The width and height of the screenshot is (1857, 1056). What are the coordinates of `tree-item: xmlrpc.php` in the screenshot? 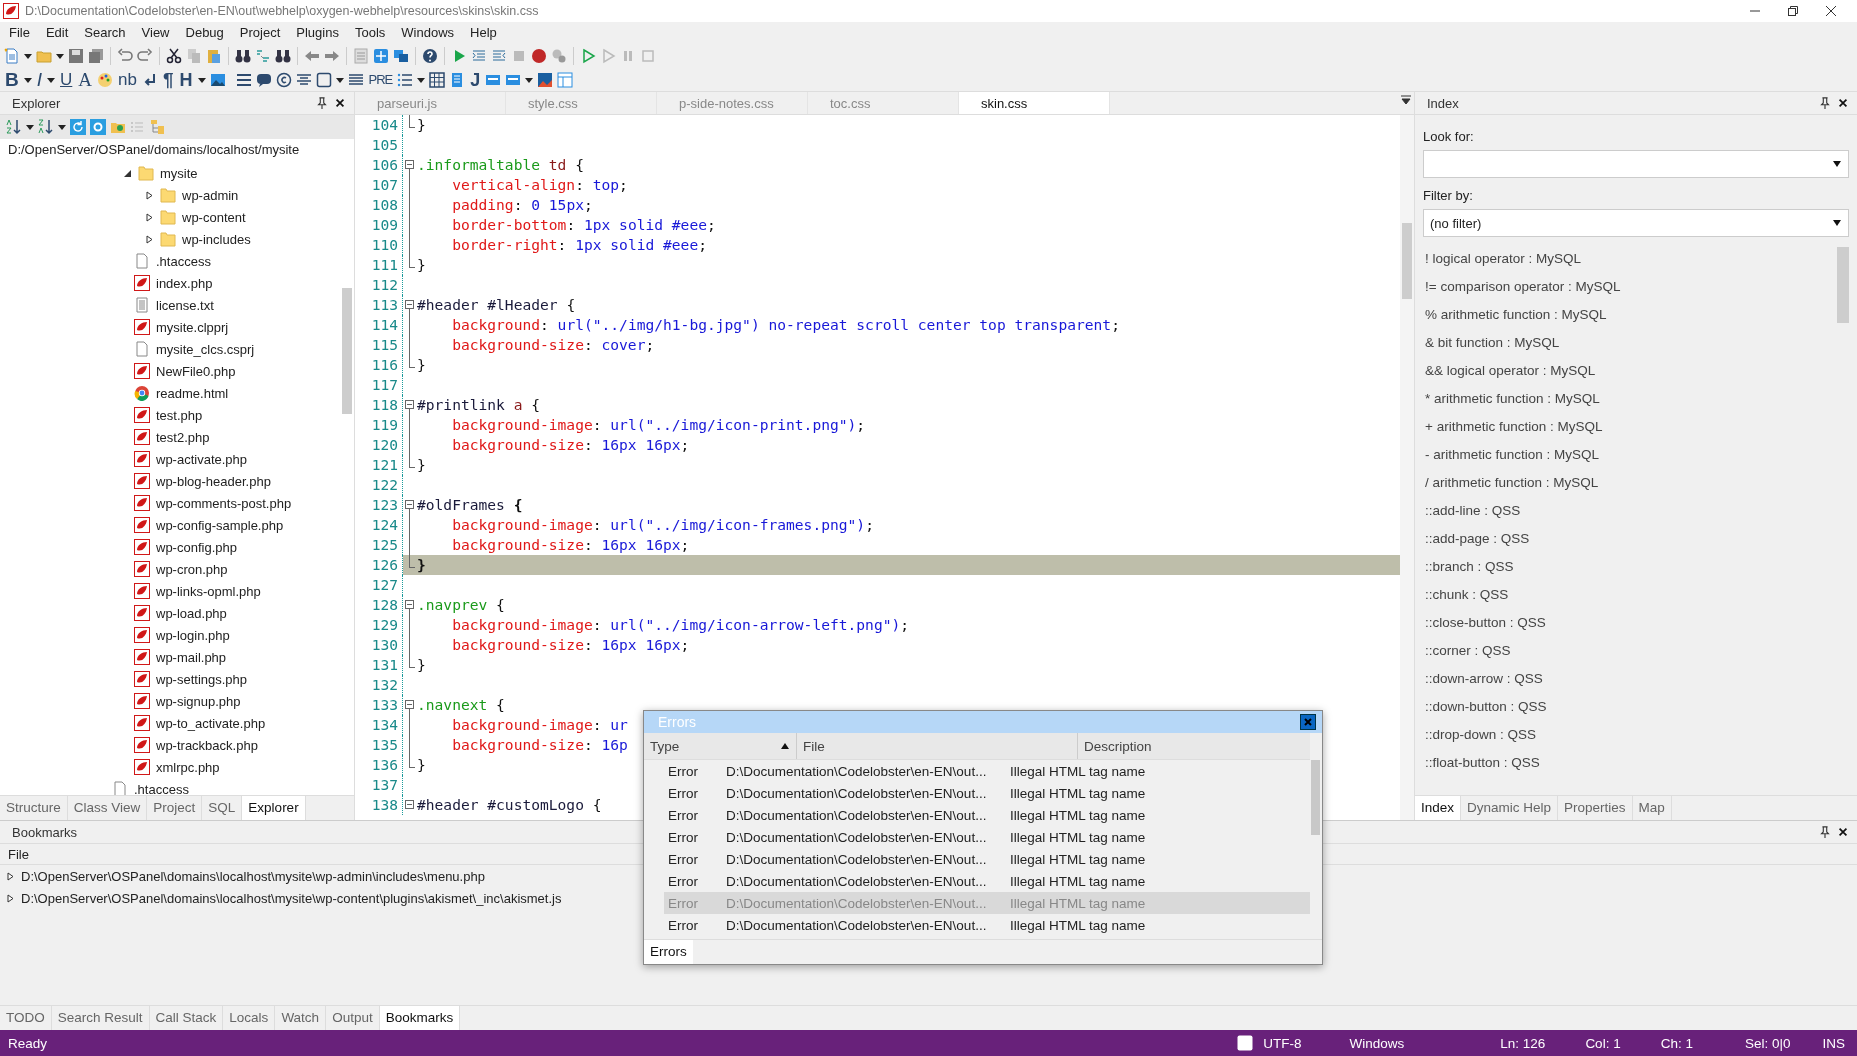 It's located at (188, 767).